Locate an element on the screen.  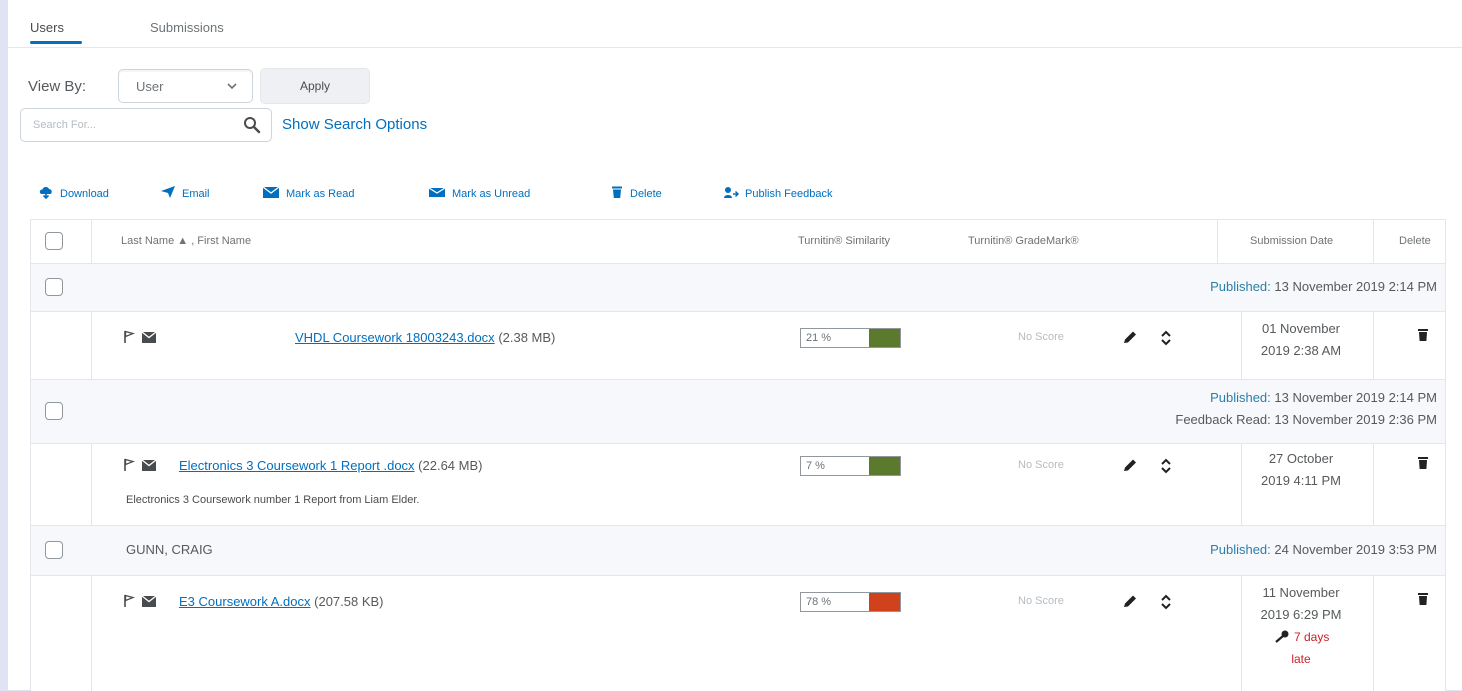
late-label: late is located at coordinates (1301, 659).